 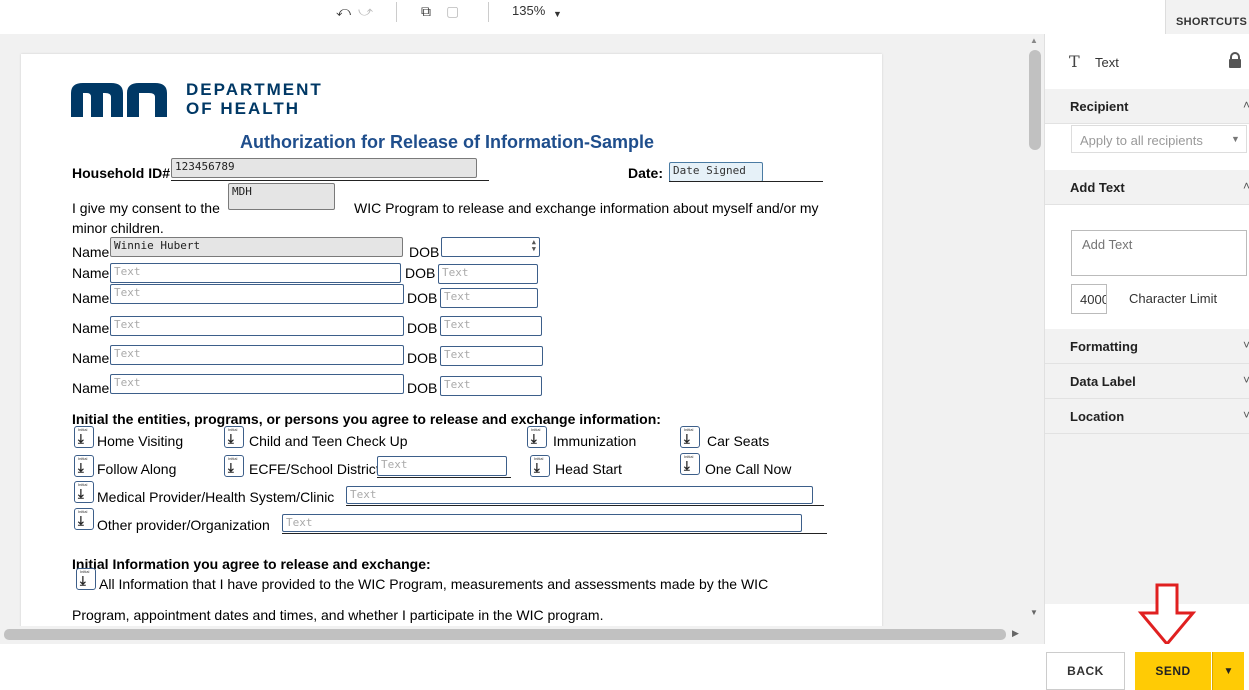 I want to click on consent-line2: minor children., so click(x=118, y=228).